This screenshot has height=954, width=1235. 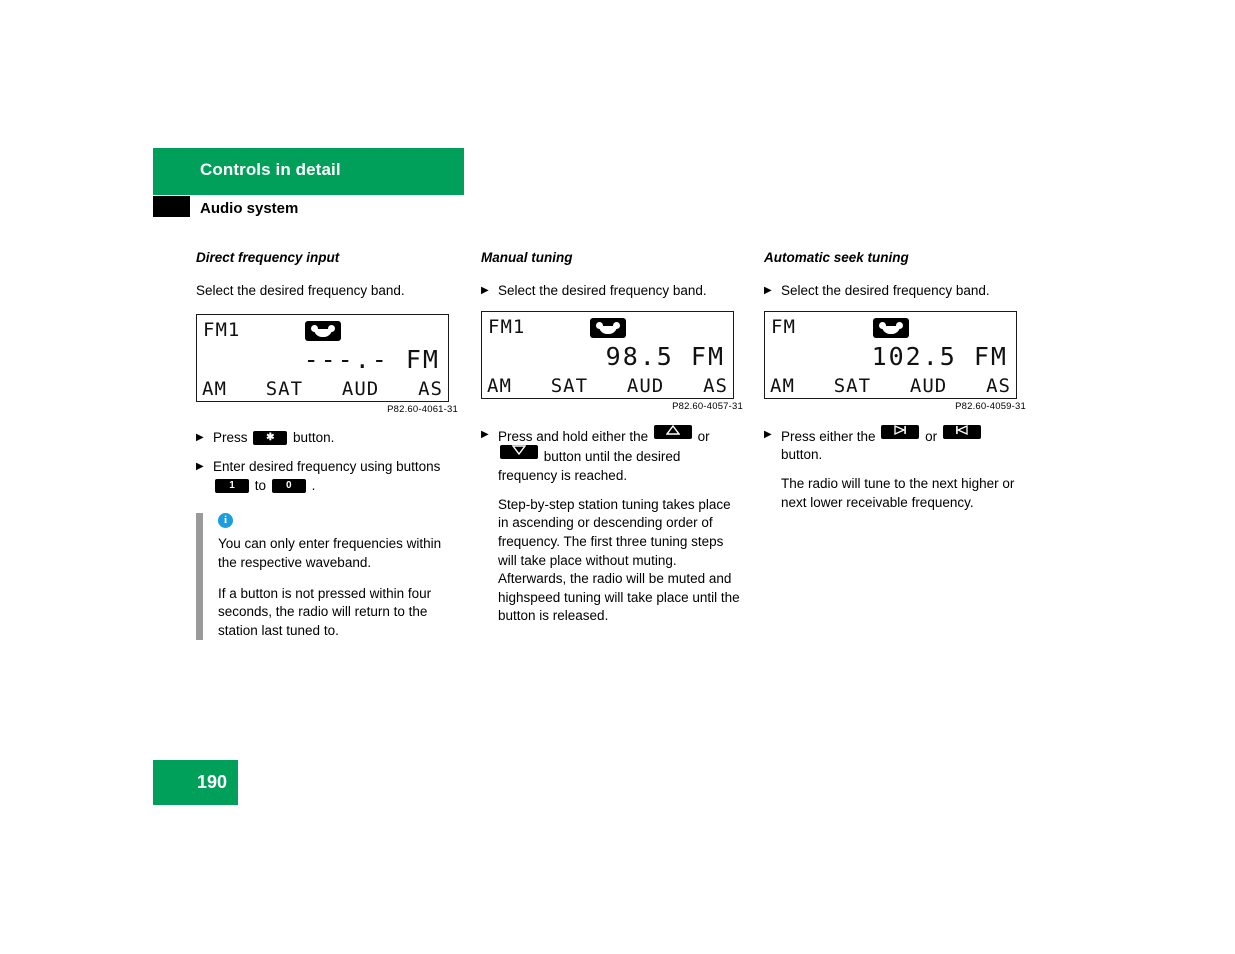 I want to click on radio-display: FM1 ---.- FM AM SAT AUD AS, so click(x=322, y=358).